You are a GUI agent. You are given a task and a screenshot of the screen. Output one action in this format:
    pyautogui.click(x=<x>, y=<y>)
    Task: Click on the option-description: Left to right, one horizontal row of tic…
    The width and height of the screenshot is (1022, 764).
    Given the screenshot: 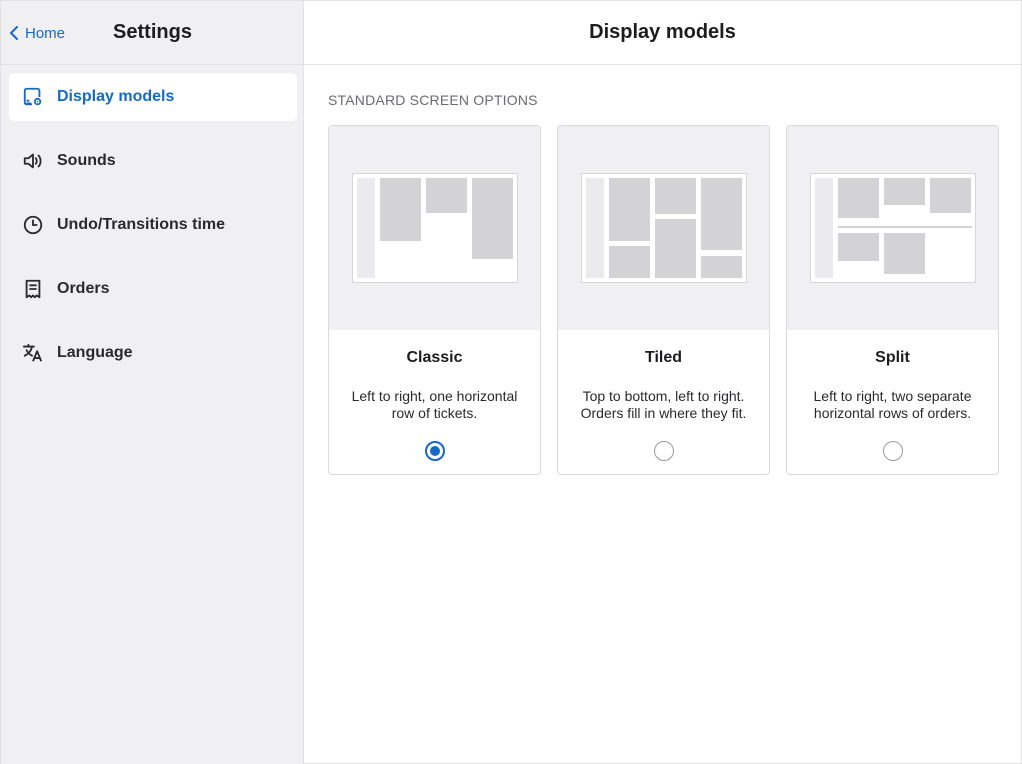 What is the action you would take?
    pyautogui.click(x=434, y=404)
    